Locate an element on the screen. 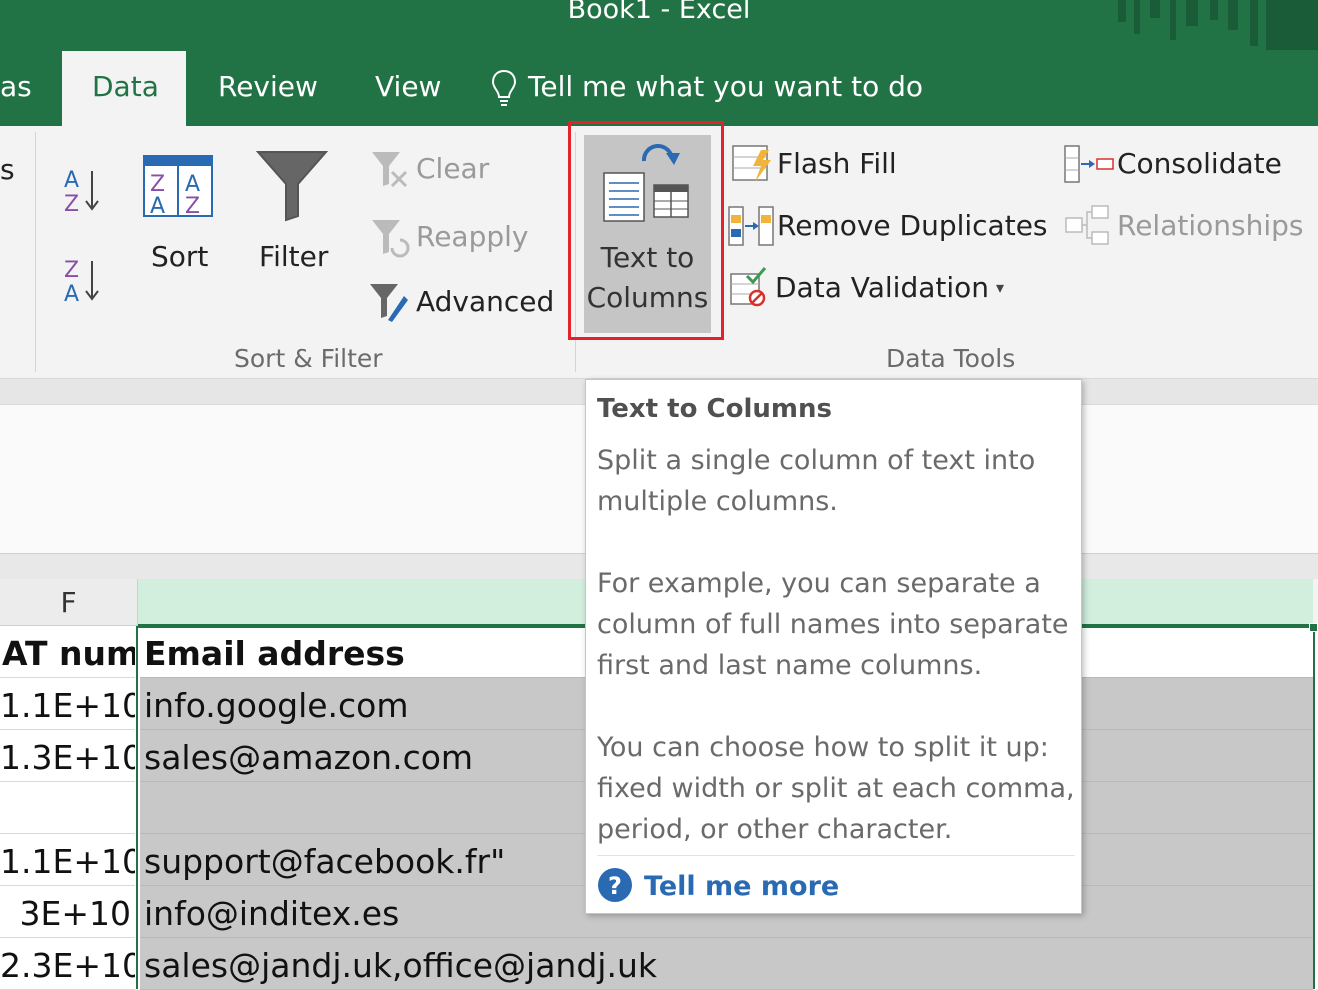 Image resolution: width=1318 pixels, height=990 pixels. cell-f: AT numb is located at coordinates (67, 652).